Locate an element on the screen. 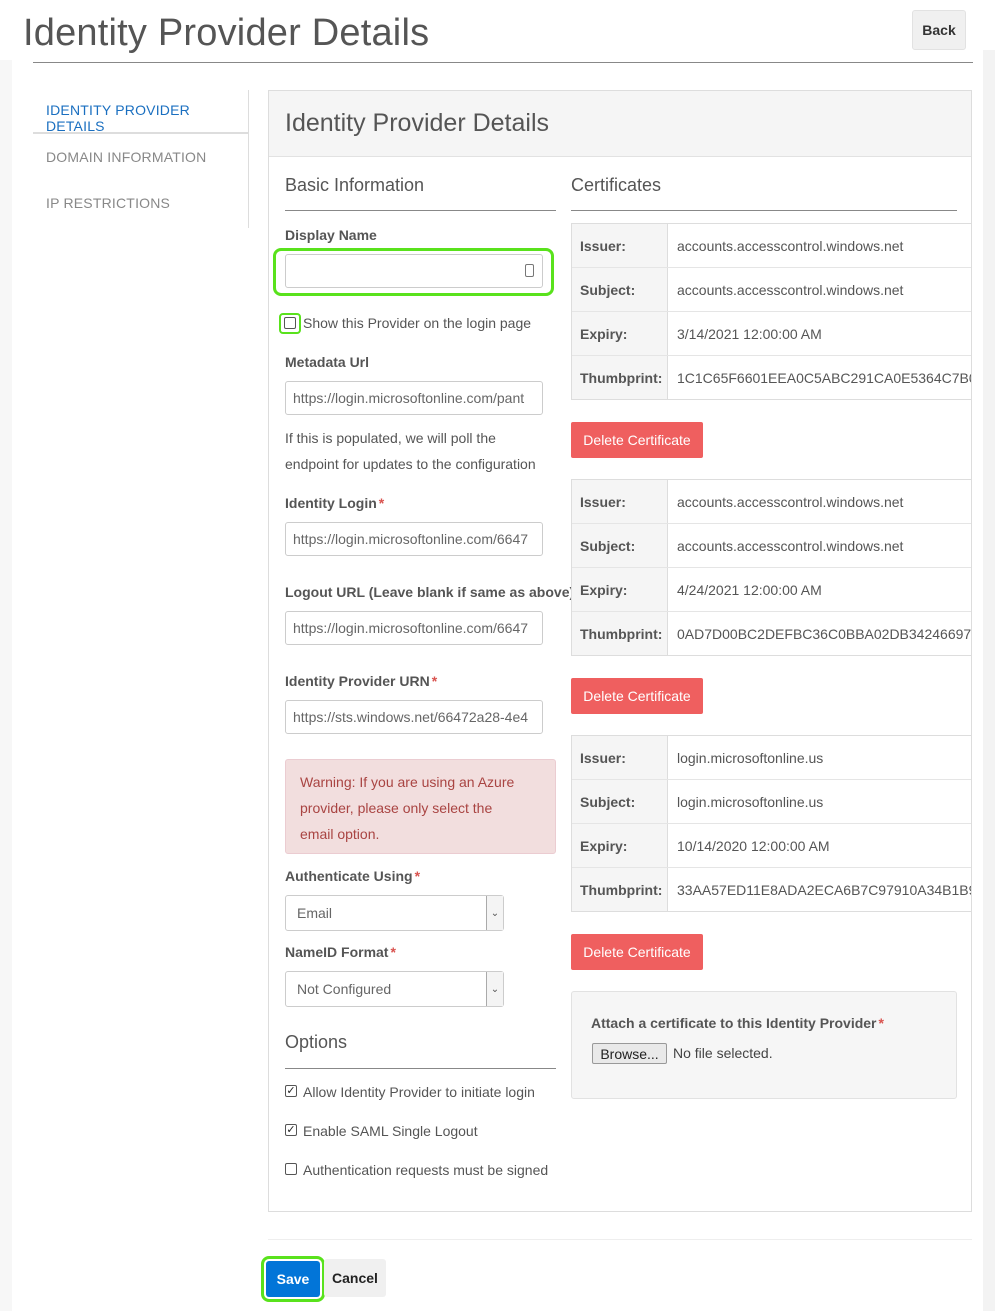 The image size is (995, 1311). cert-thumbprint-value: 0AD7D00BC2DEFBC36C0BBA02DB342466972 is located at coordinates (824, 633).